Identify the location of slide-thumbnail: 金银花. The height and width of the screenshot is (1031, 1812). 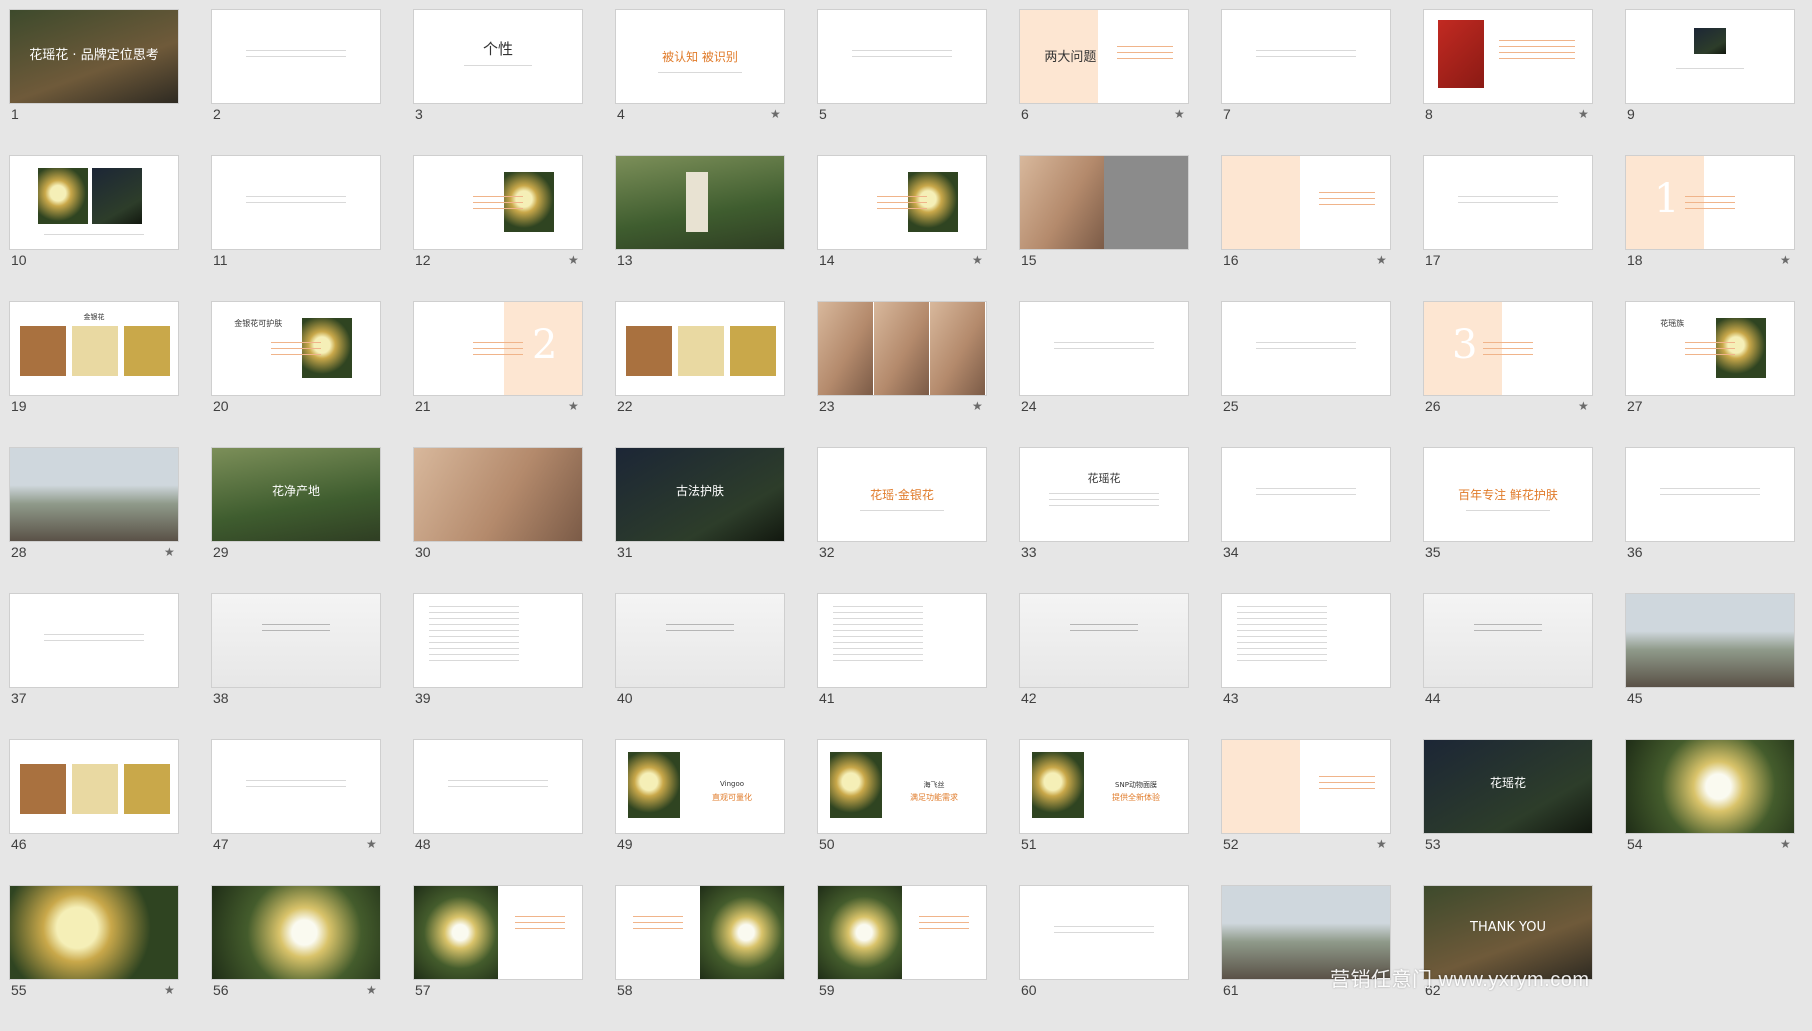
(94, 348).